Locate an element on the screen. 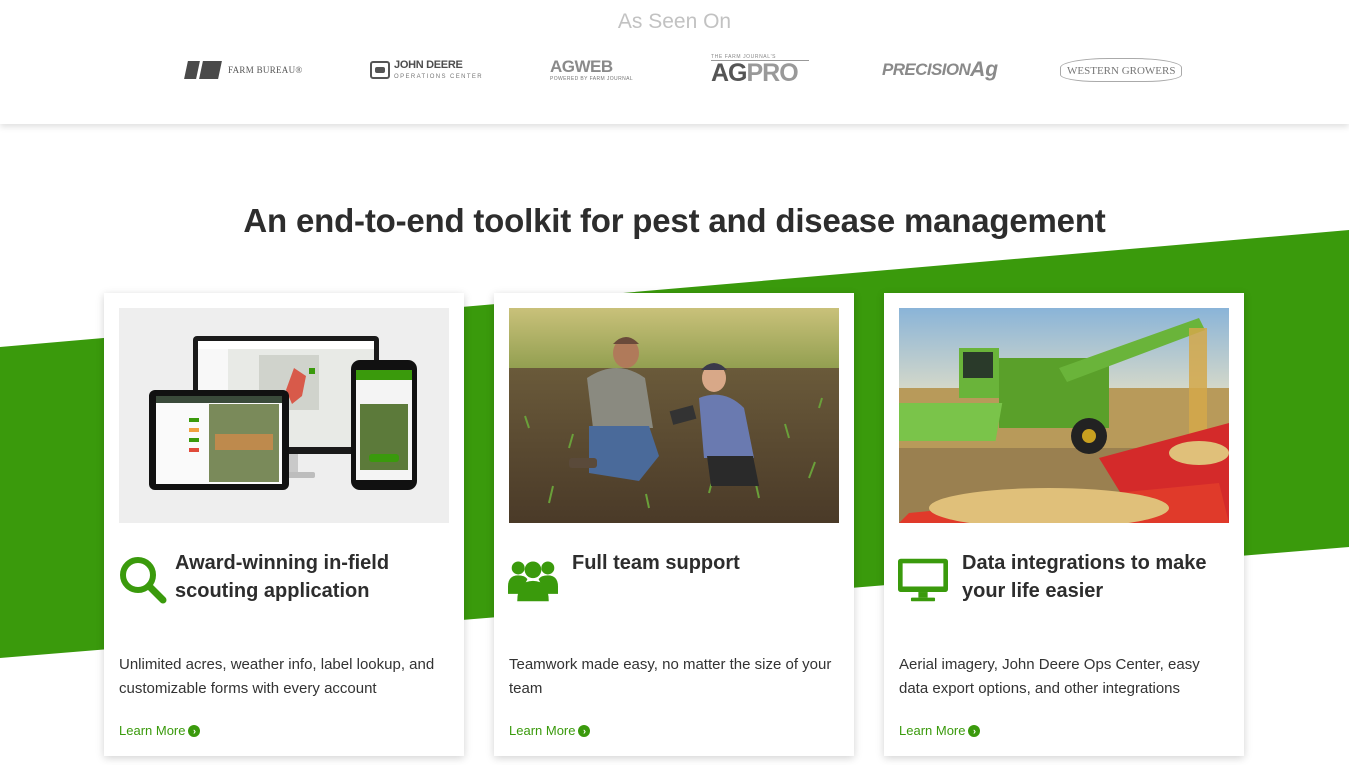 This screenshot has height=765, width=1349. western-growers-text: WESTERN GROWERS is located at coordinates (1121, 70).